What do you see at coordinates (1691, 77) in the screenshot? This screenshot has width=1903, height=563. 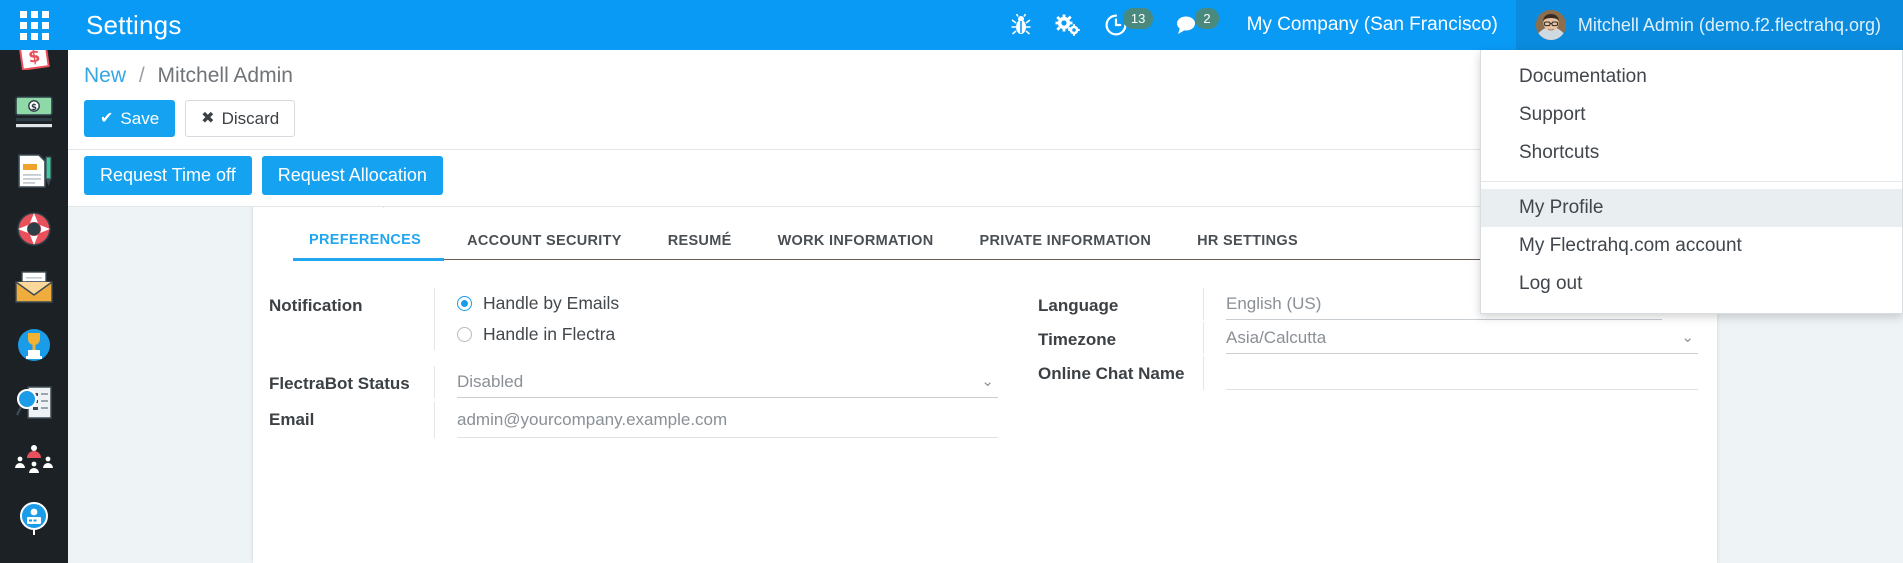 I see `menu-item-documentation: Documentation` at bounding box center [1691, 77].